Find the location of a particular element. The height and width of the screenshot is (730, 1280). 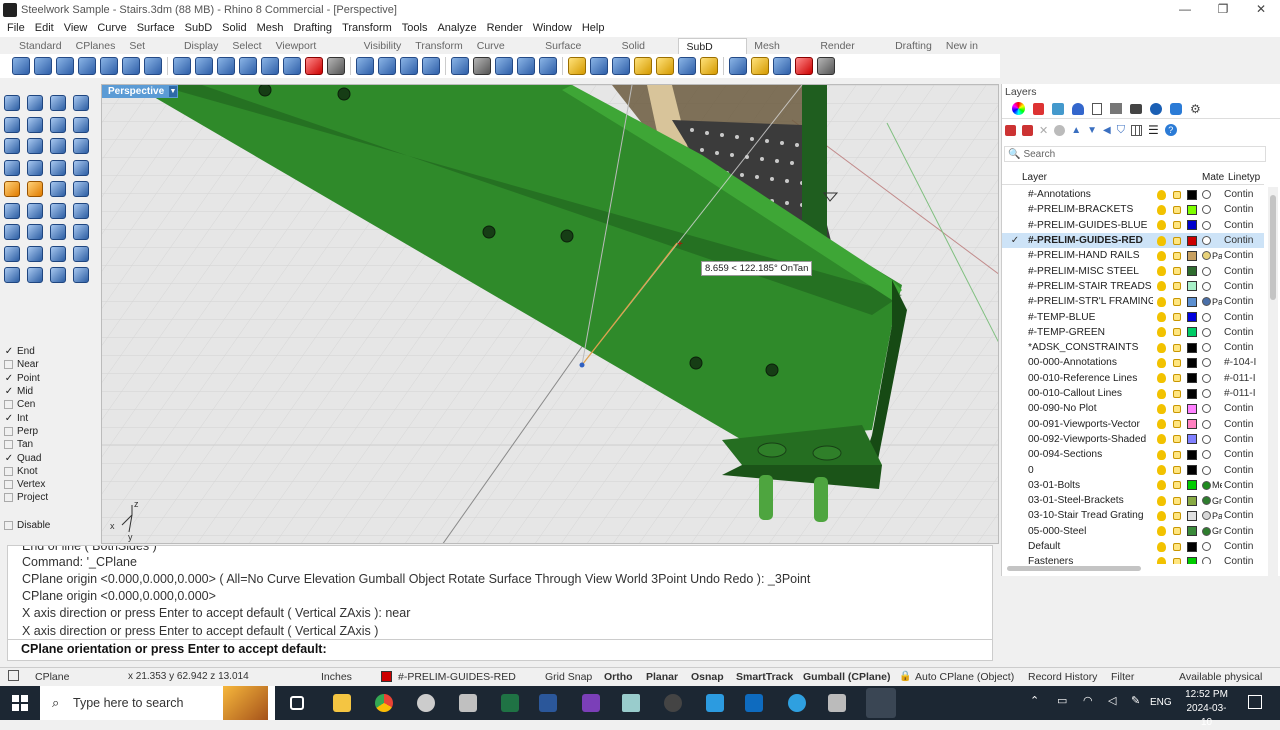

osnap-disable: Disable is located at coordinates (52, 525).